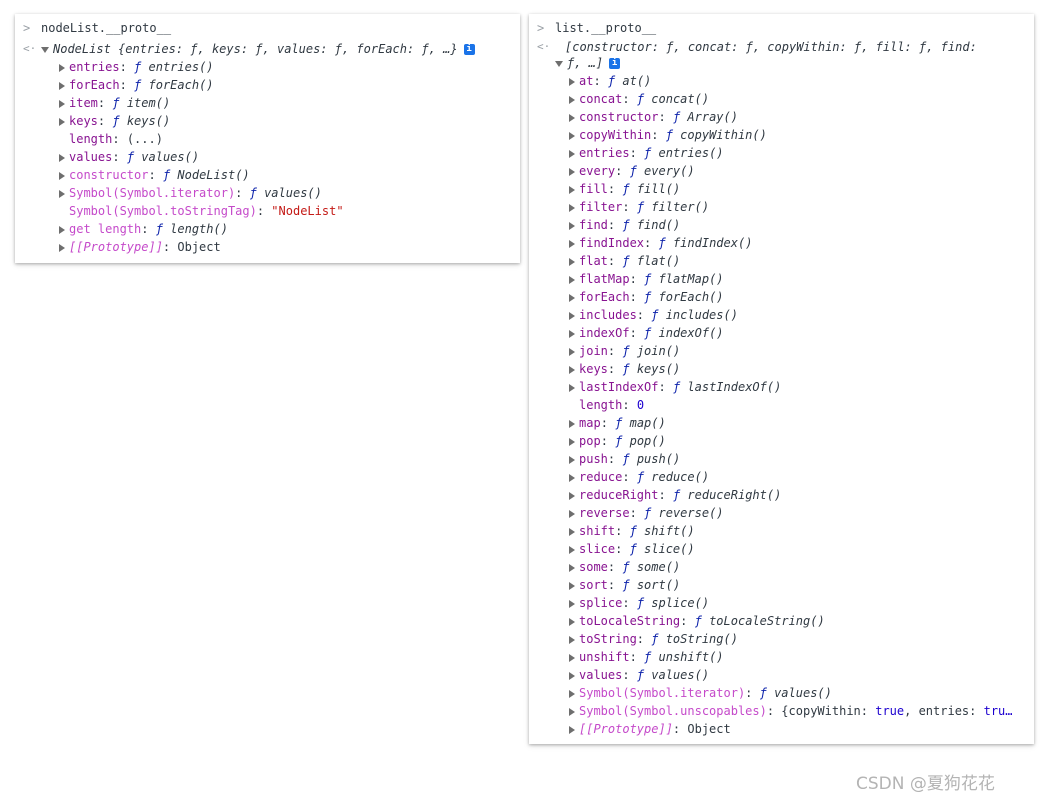  What do you see at coordinates (624, 567) in the screenshot?
I see `property-row: some: ƒ some()` at bounding box center [624, 567].